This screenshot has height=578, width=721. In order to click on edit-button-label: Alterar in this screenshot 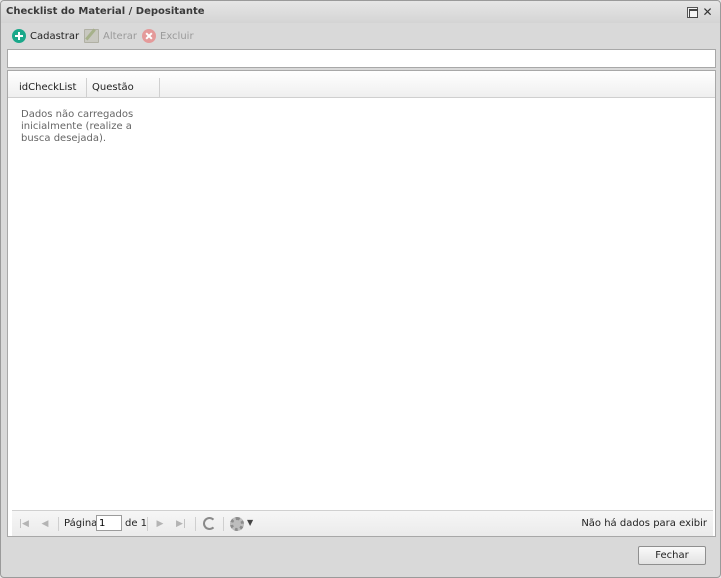, I will do `click(120, 36)`.